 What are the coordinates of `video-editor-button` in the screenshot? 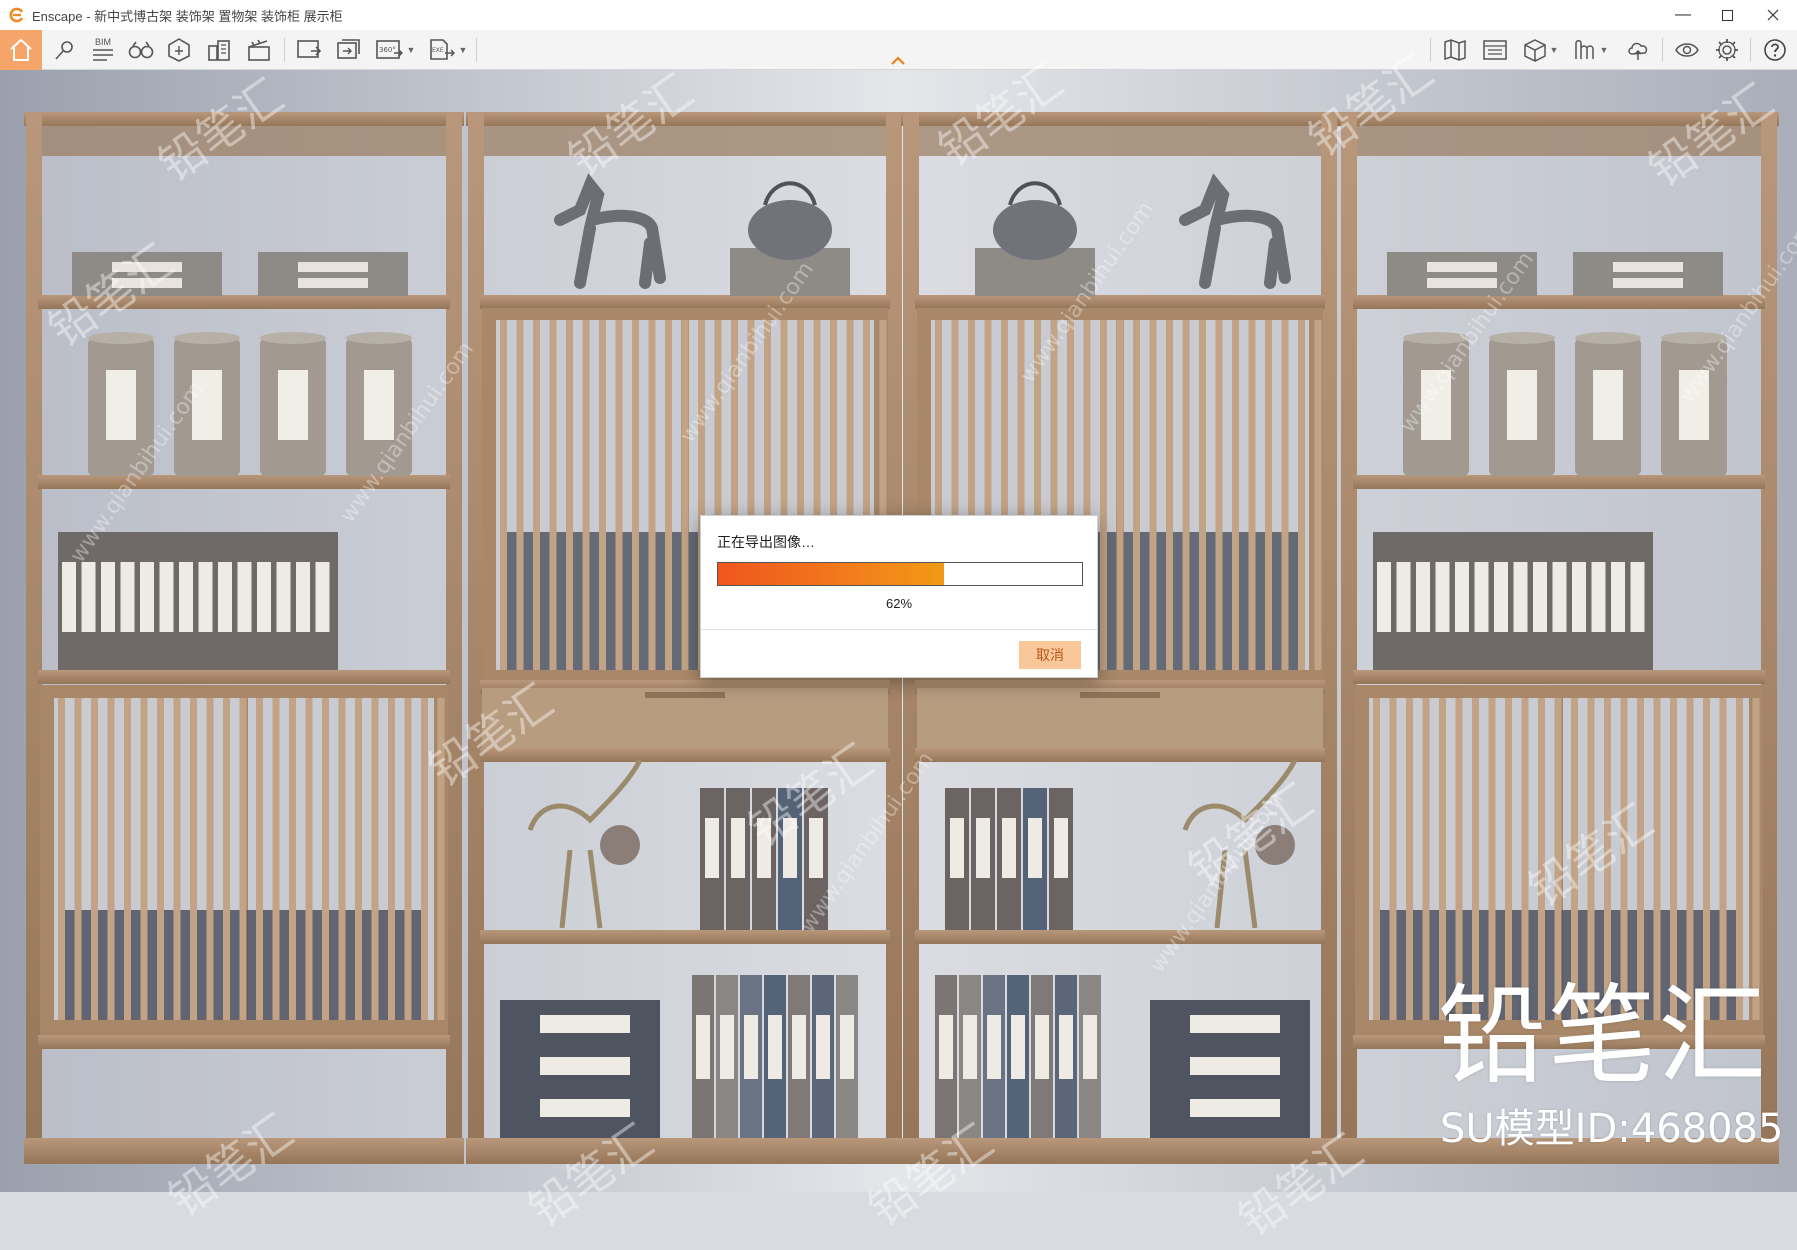 It's located at (259, 50).